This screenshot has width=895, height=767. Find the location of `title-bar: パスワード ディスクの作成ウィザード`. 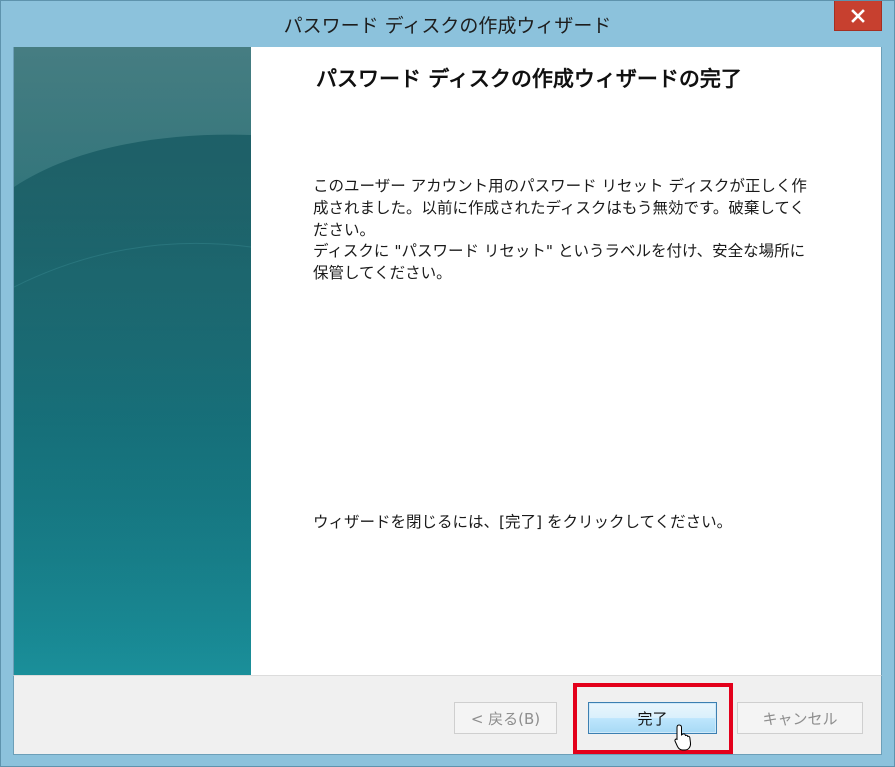

title-bar: パスワード ディスクの作成ウィザード is located at coordinates (447, 24).